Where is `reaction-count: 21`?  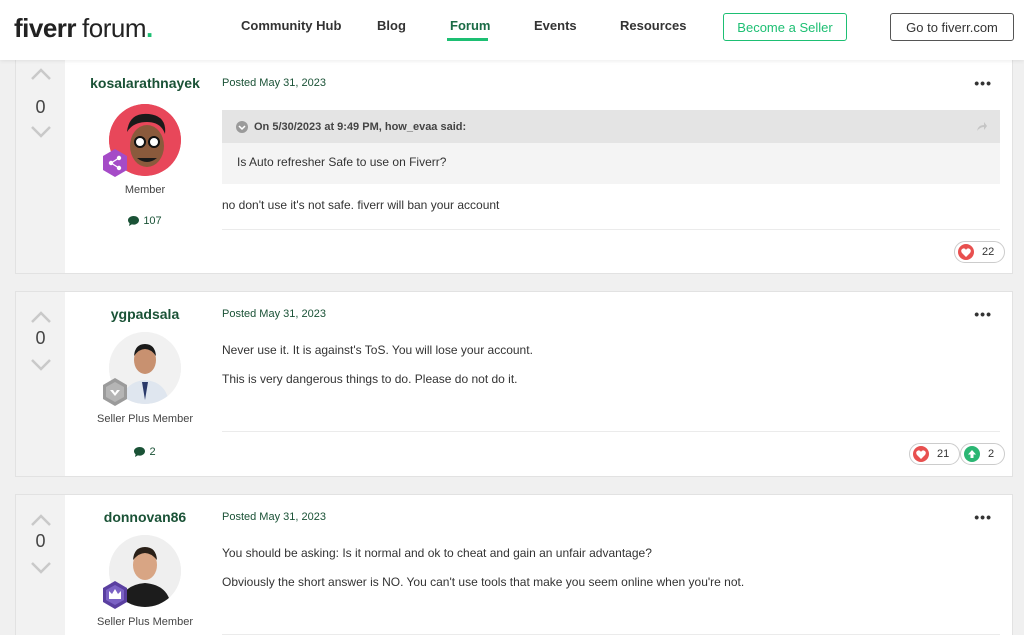 reaction-count: 21 is located at coordinates (943, 454).